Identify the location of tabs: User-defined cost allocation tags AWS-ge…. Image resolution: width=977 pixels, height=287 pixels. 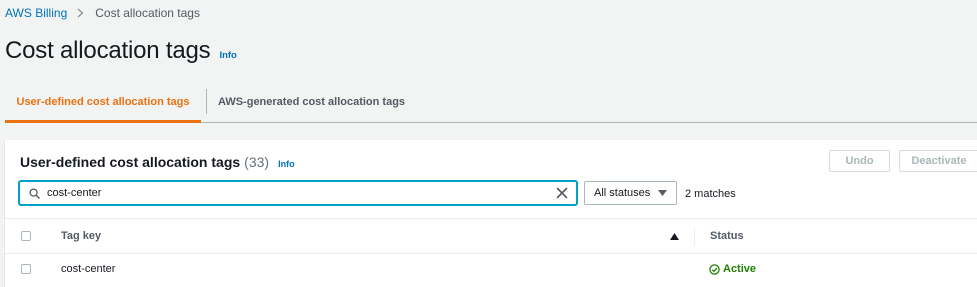
(491, 102).